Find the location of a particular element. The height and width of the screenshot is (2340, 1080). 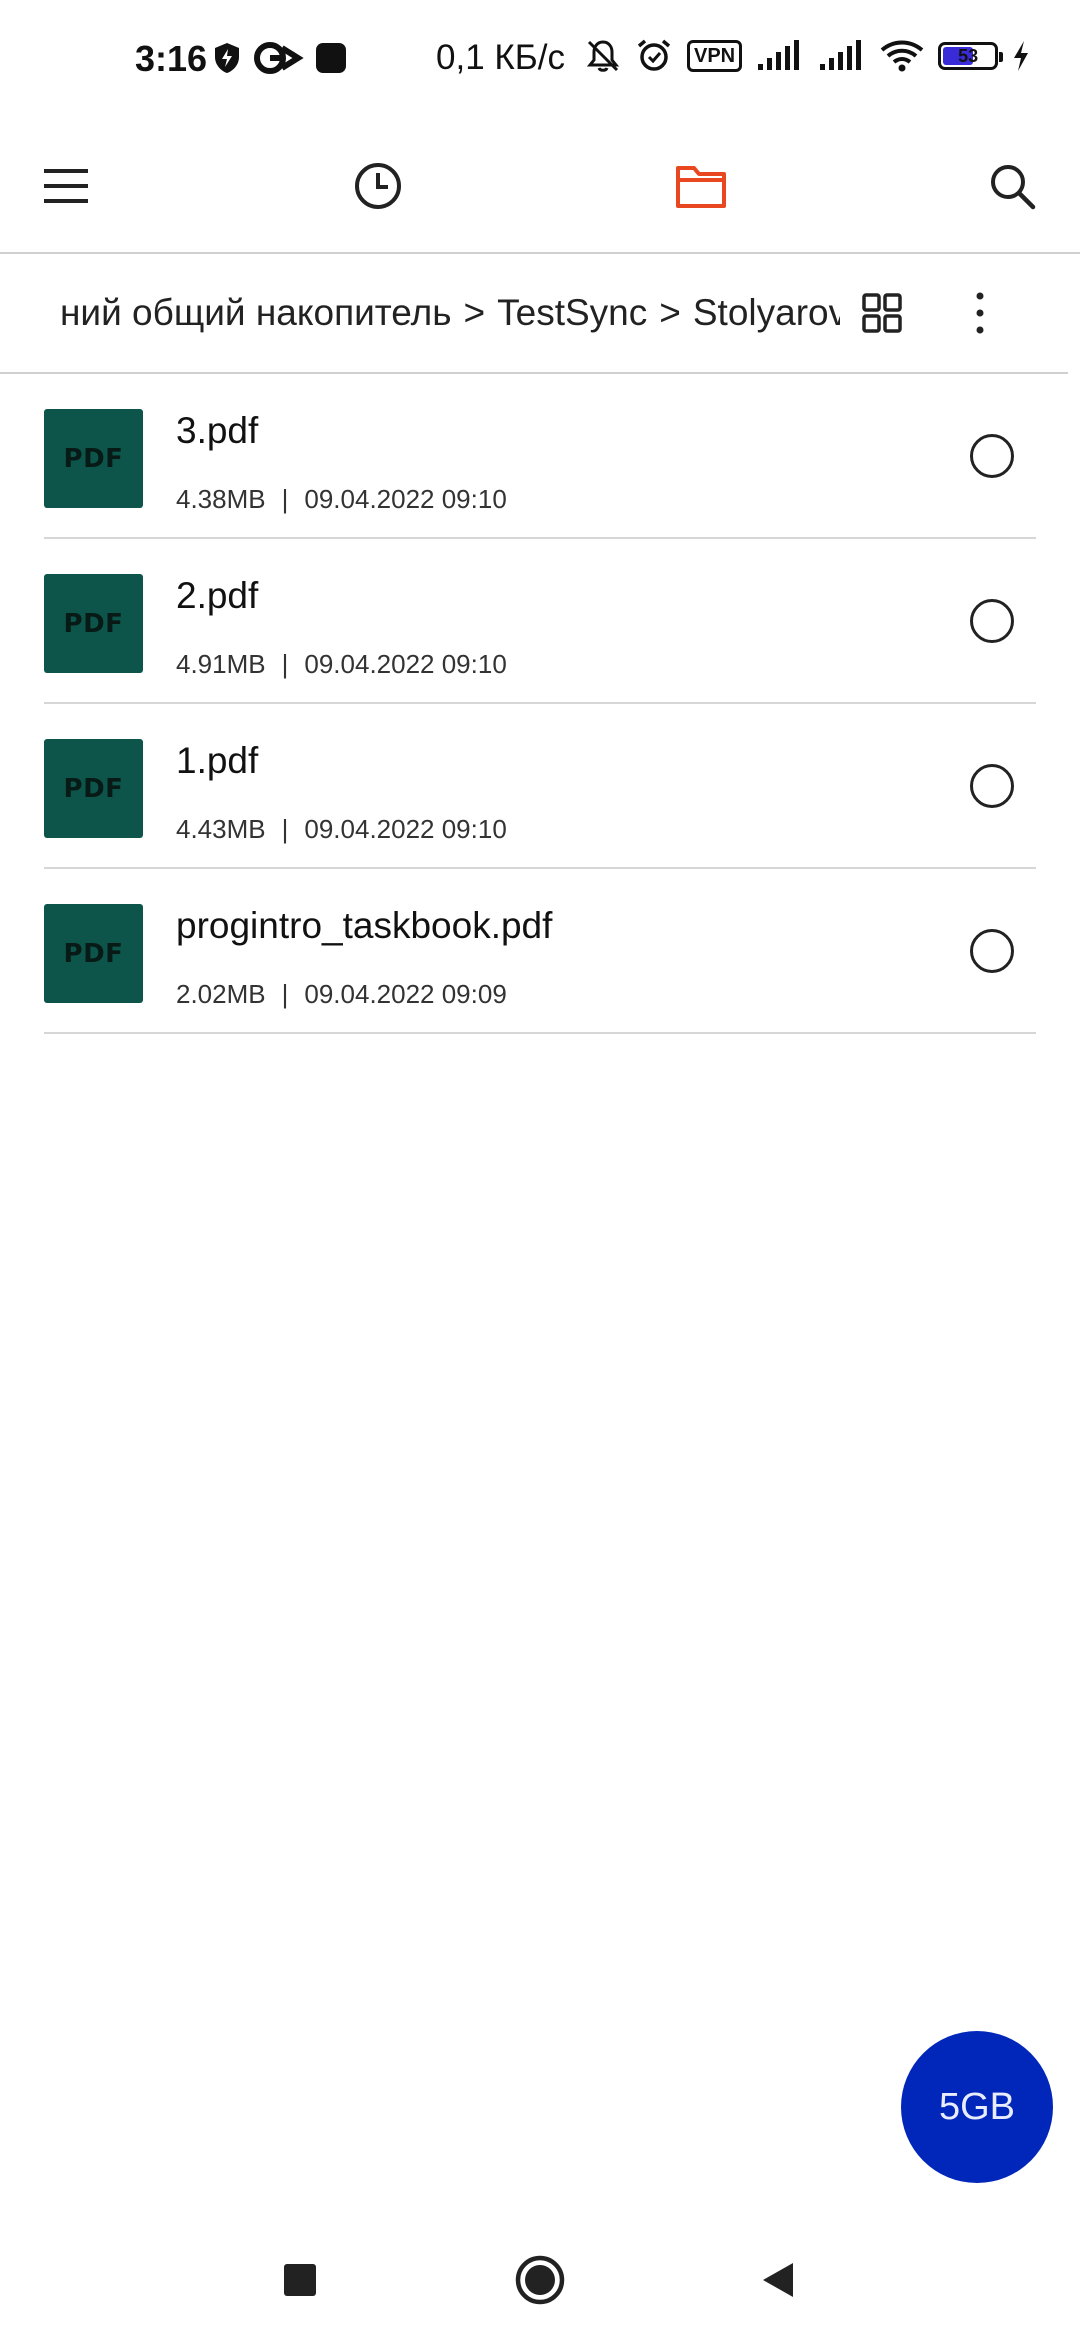

g-app-icon is located at coordinates (279, 58).